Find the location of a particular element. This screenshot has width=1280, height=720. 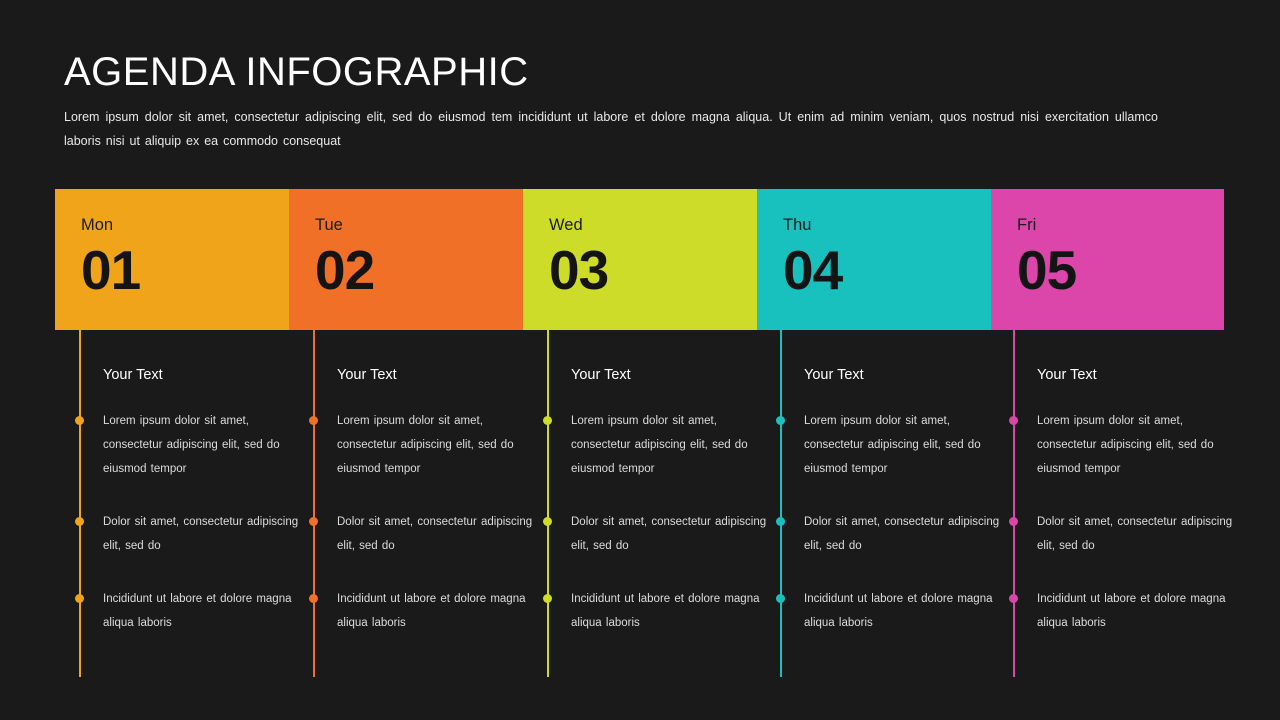

column-heading-fri: Your Text is located at coordinates (1067, 375).